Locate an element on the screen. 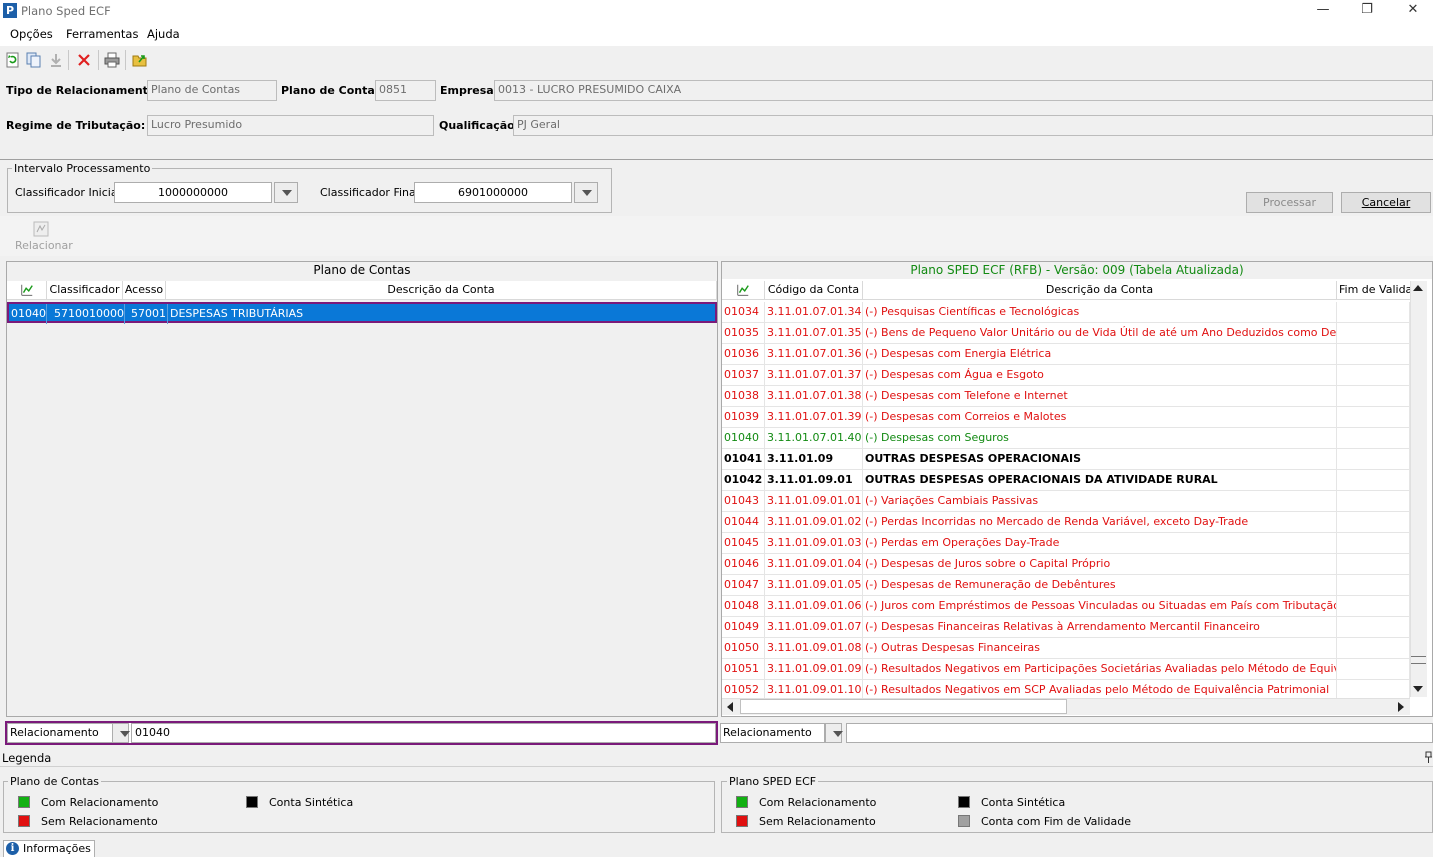  col-fim-validade: Fim de Validade is located at coordinates (1373, 290).